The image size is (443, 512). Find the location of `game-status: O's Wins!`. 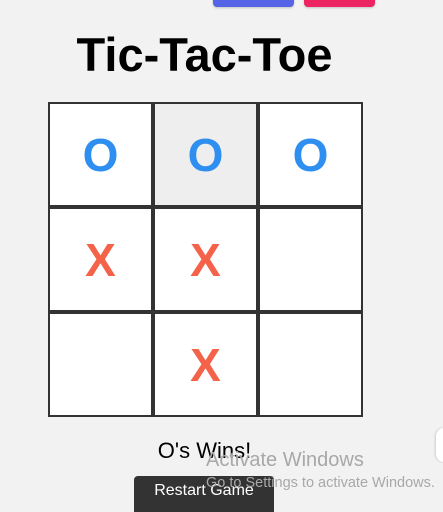

game-status: O's Wins! is located at coordinates (204, 450).